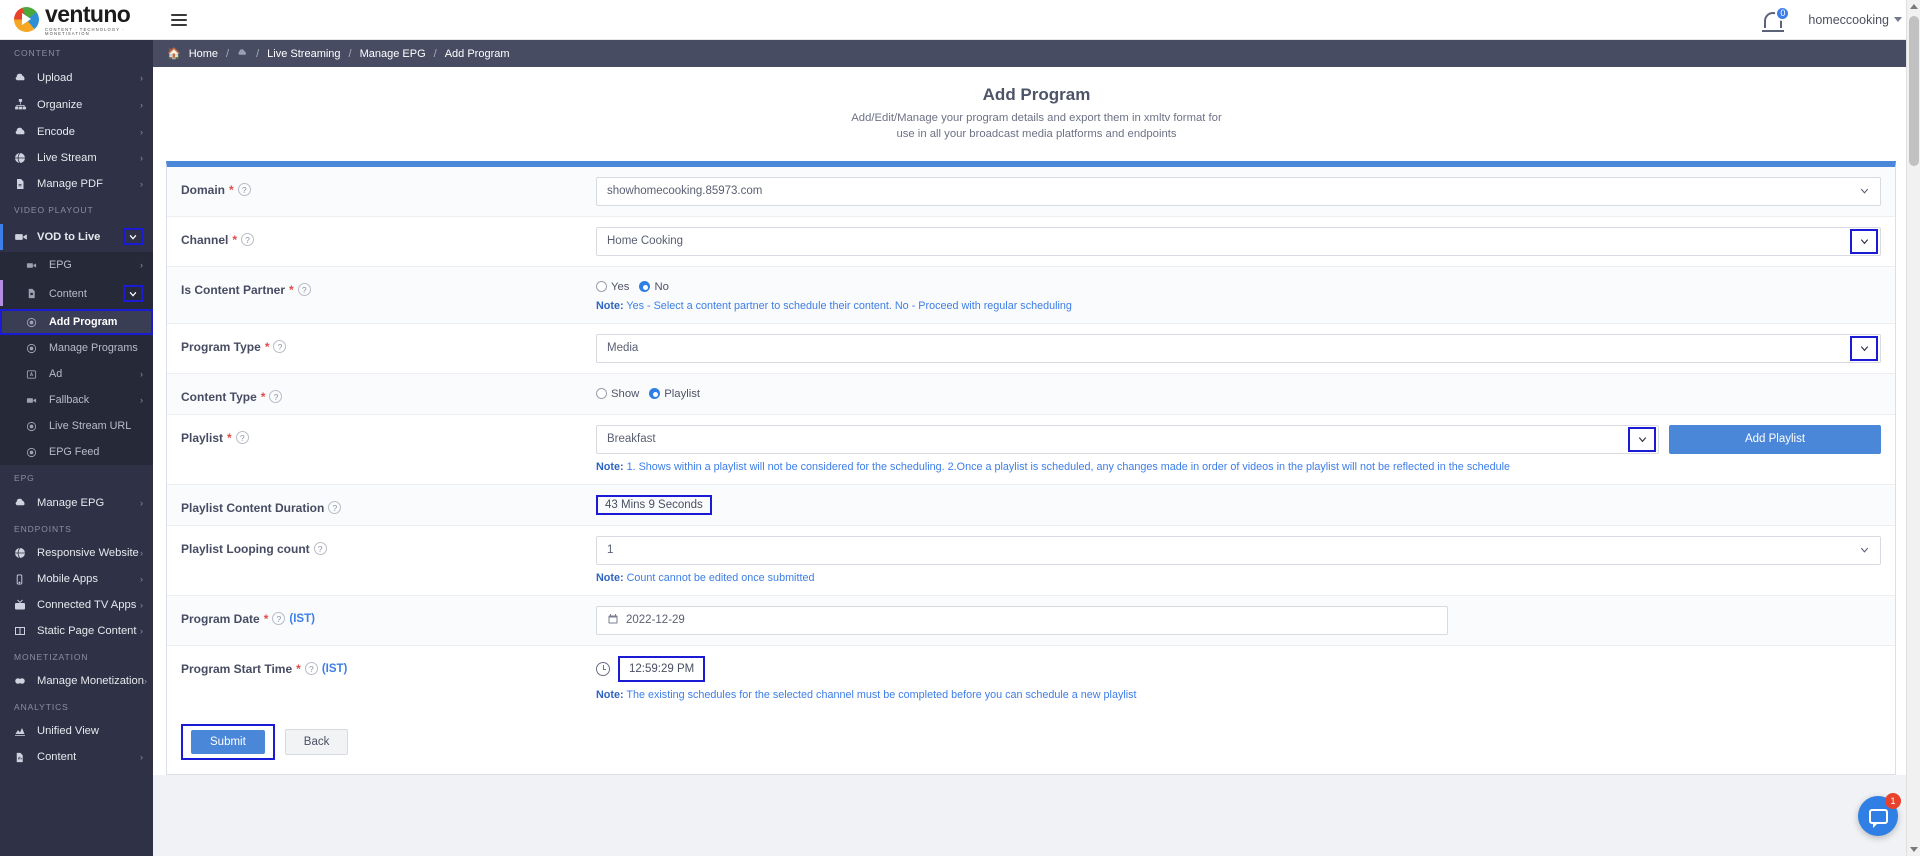 This screenshot has height=856, width=1920. What do you see at coordinates (76, 131) in the screenshot?
I see `sidebar-item-encode: Encode ›` at bounding box center [76, 131].